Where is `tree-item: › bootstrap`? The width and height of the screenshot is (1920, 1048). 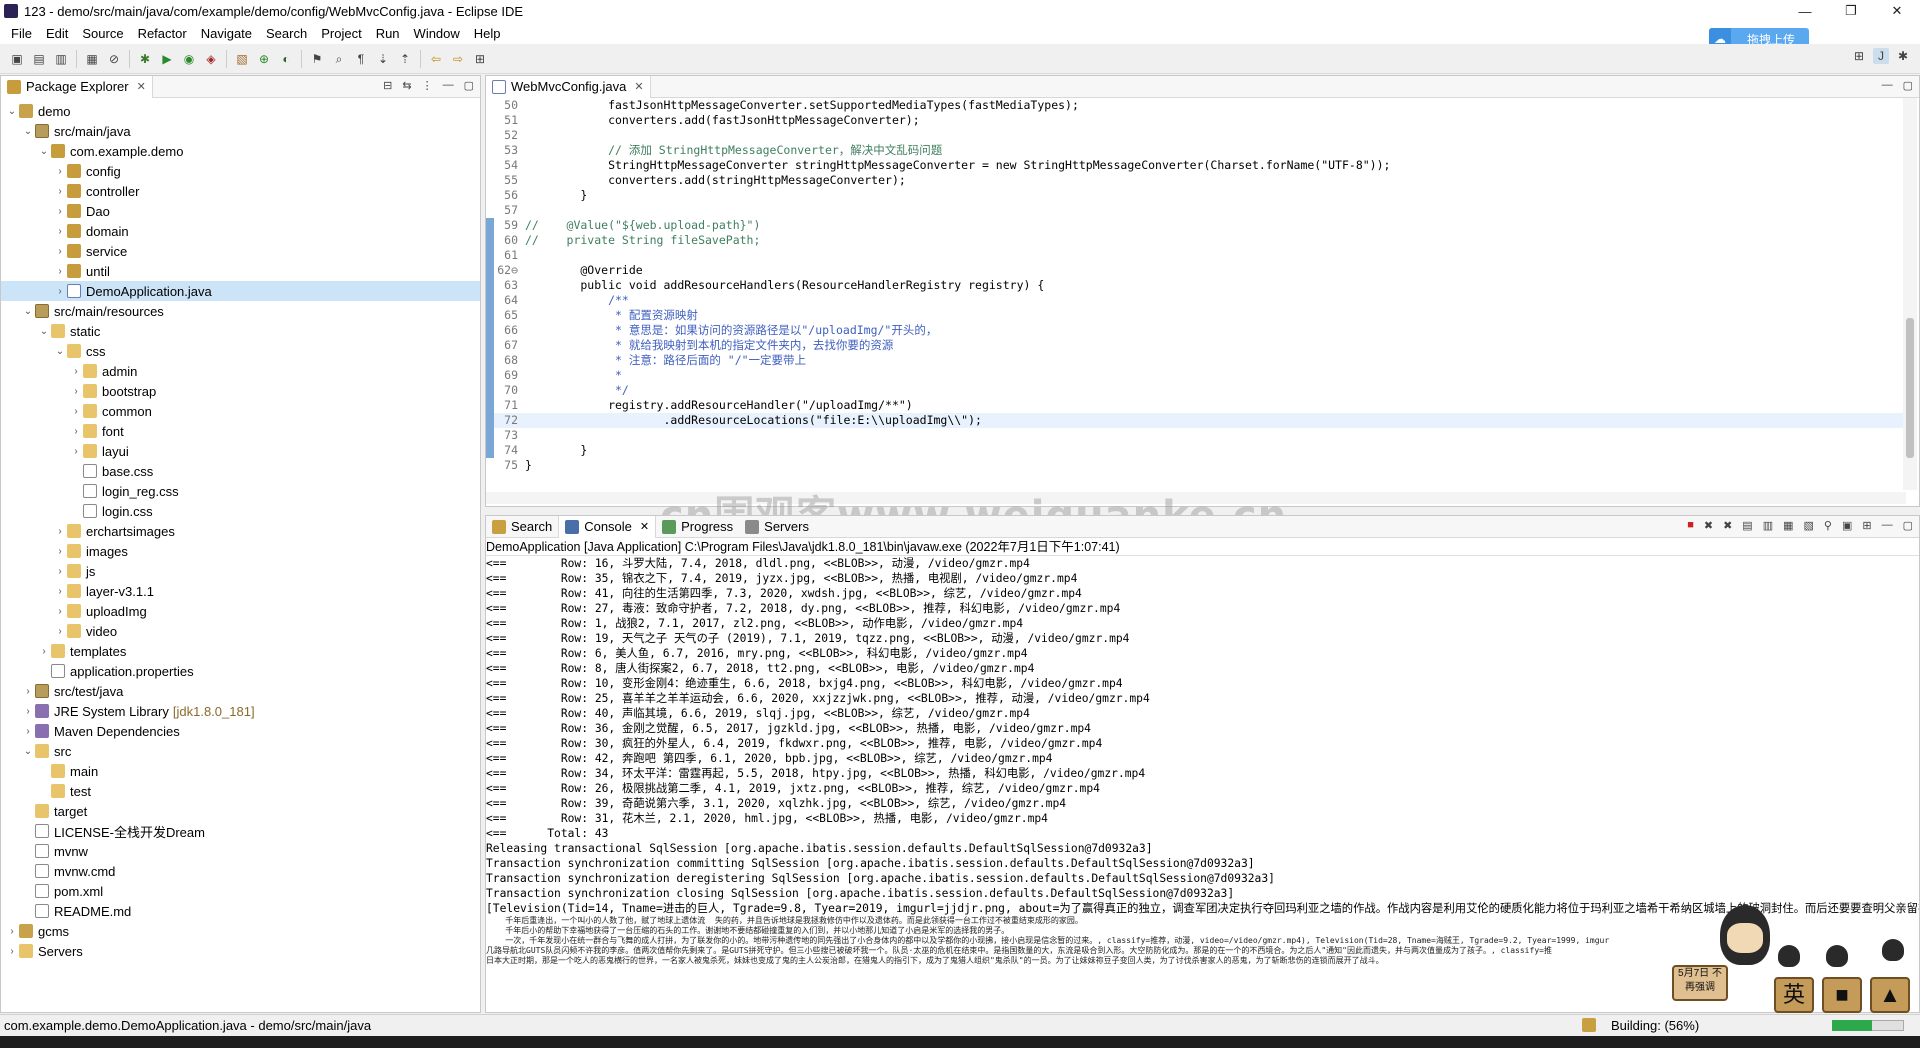 tree-item: › bootstrap is located at coordinates (240, 391).